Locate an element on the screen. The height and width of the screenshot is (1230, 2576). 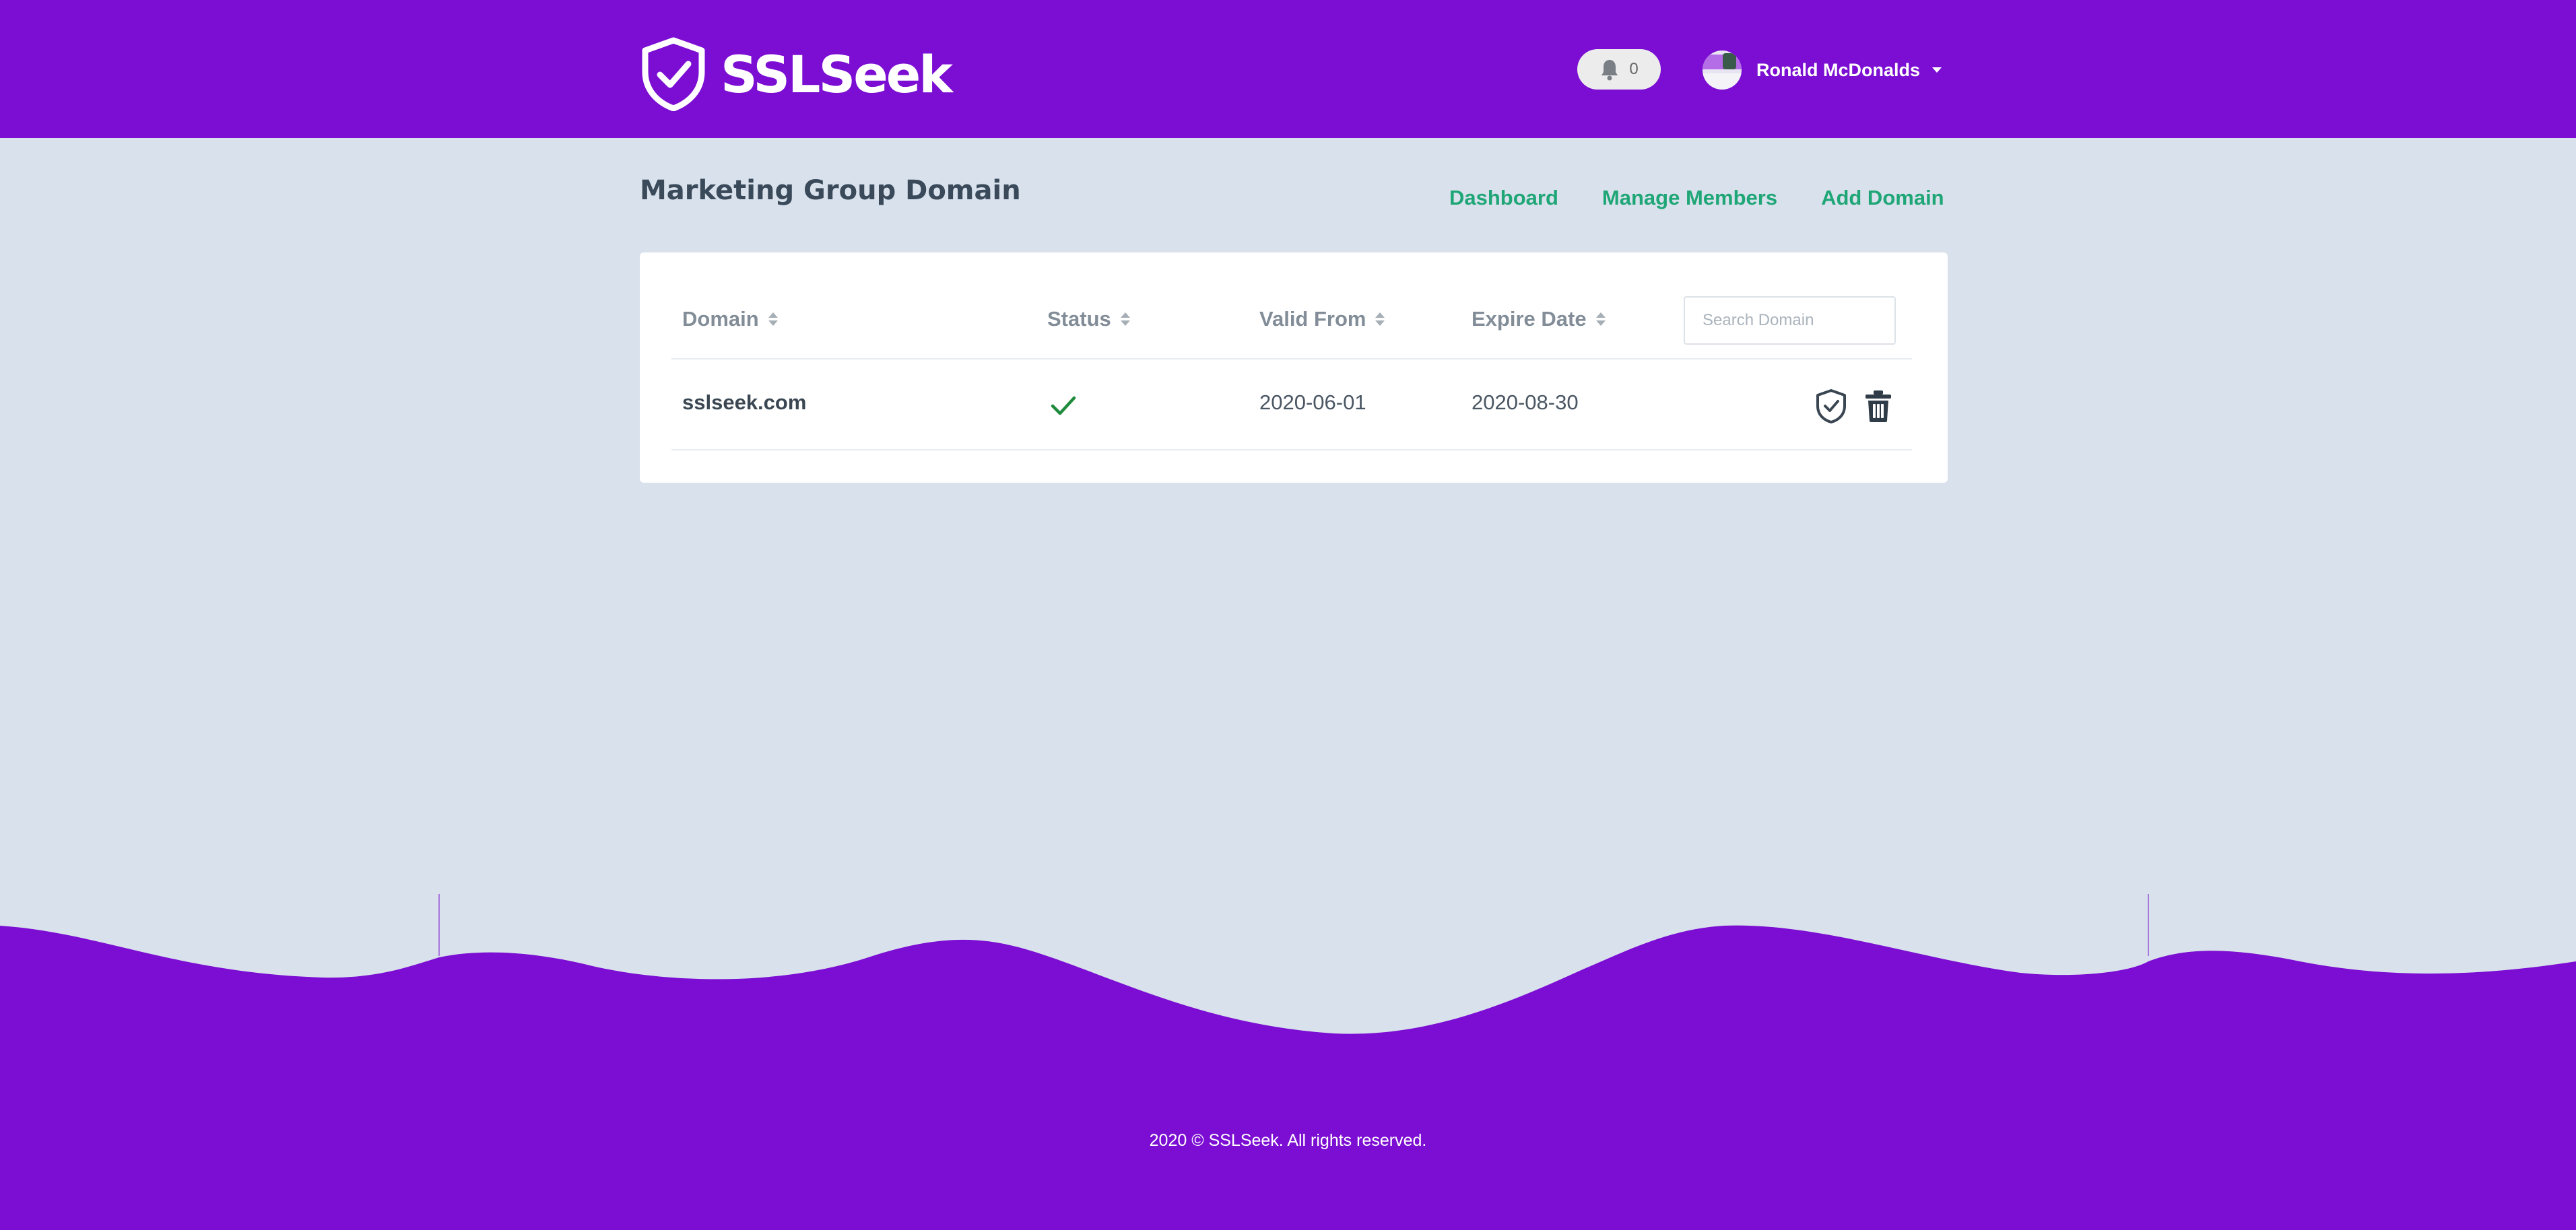
avatar is located at coordinates (1722, 70).